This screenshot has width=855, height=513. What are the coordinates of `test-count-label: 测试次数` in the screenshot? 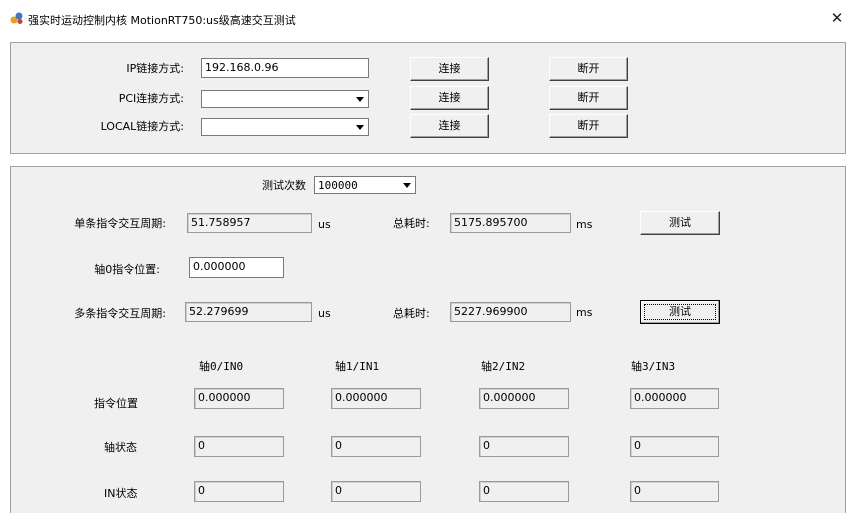 It's located at (284, 185).